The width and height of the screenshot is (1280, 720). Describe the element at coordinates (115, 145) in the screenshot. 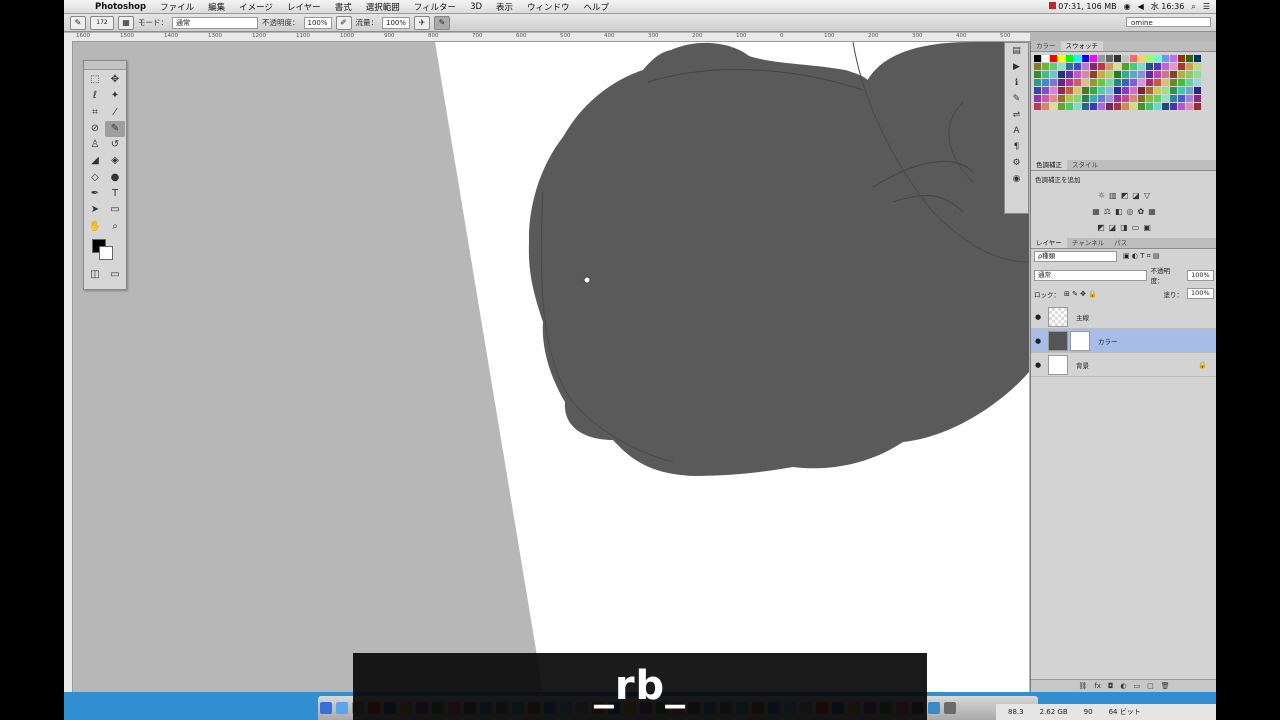

I see `history-brush-tool-icon: ↺` at that location.